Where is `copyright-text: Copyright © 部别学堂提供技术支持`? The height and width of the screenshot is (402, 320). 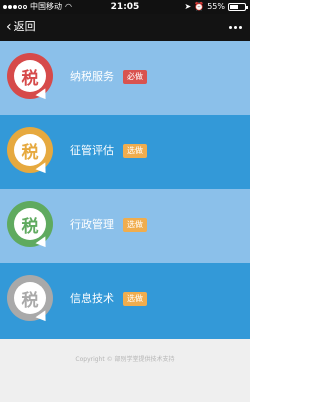
copyright-text: Copyright © 部别学堂提供技术支持 is located at coordinates (125, 359).